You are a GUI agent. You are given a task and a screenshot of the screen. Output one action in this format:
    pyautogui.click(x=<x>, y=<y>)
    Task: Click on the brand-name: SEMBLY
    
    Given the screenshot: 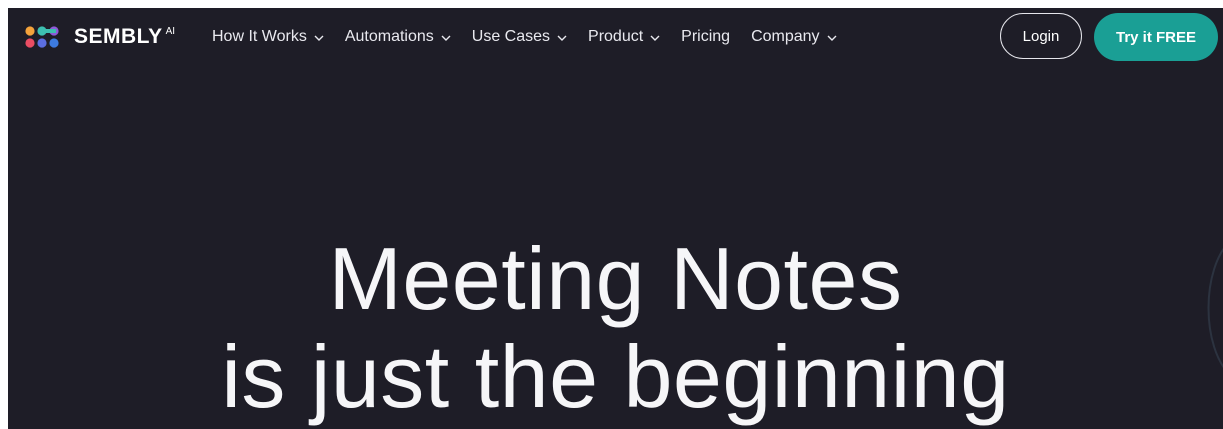 What is the action you would take?
    pyautogui.click(x=118, y=36)
    